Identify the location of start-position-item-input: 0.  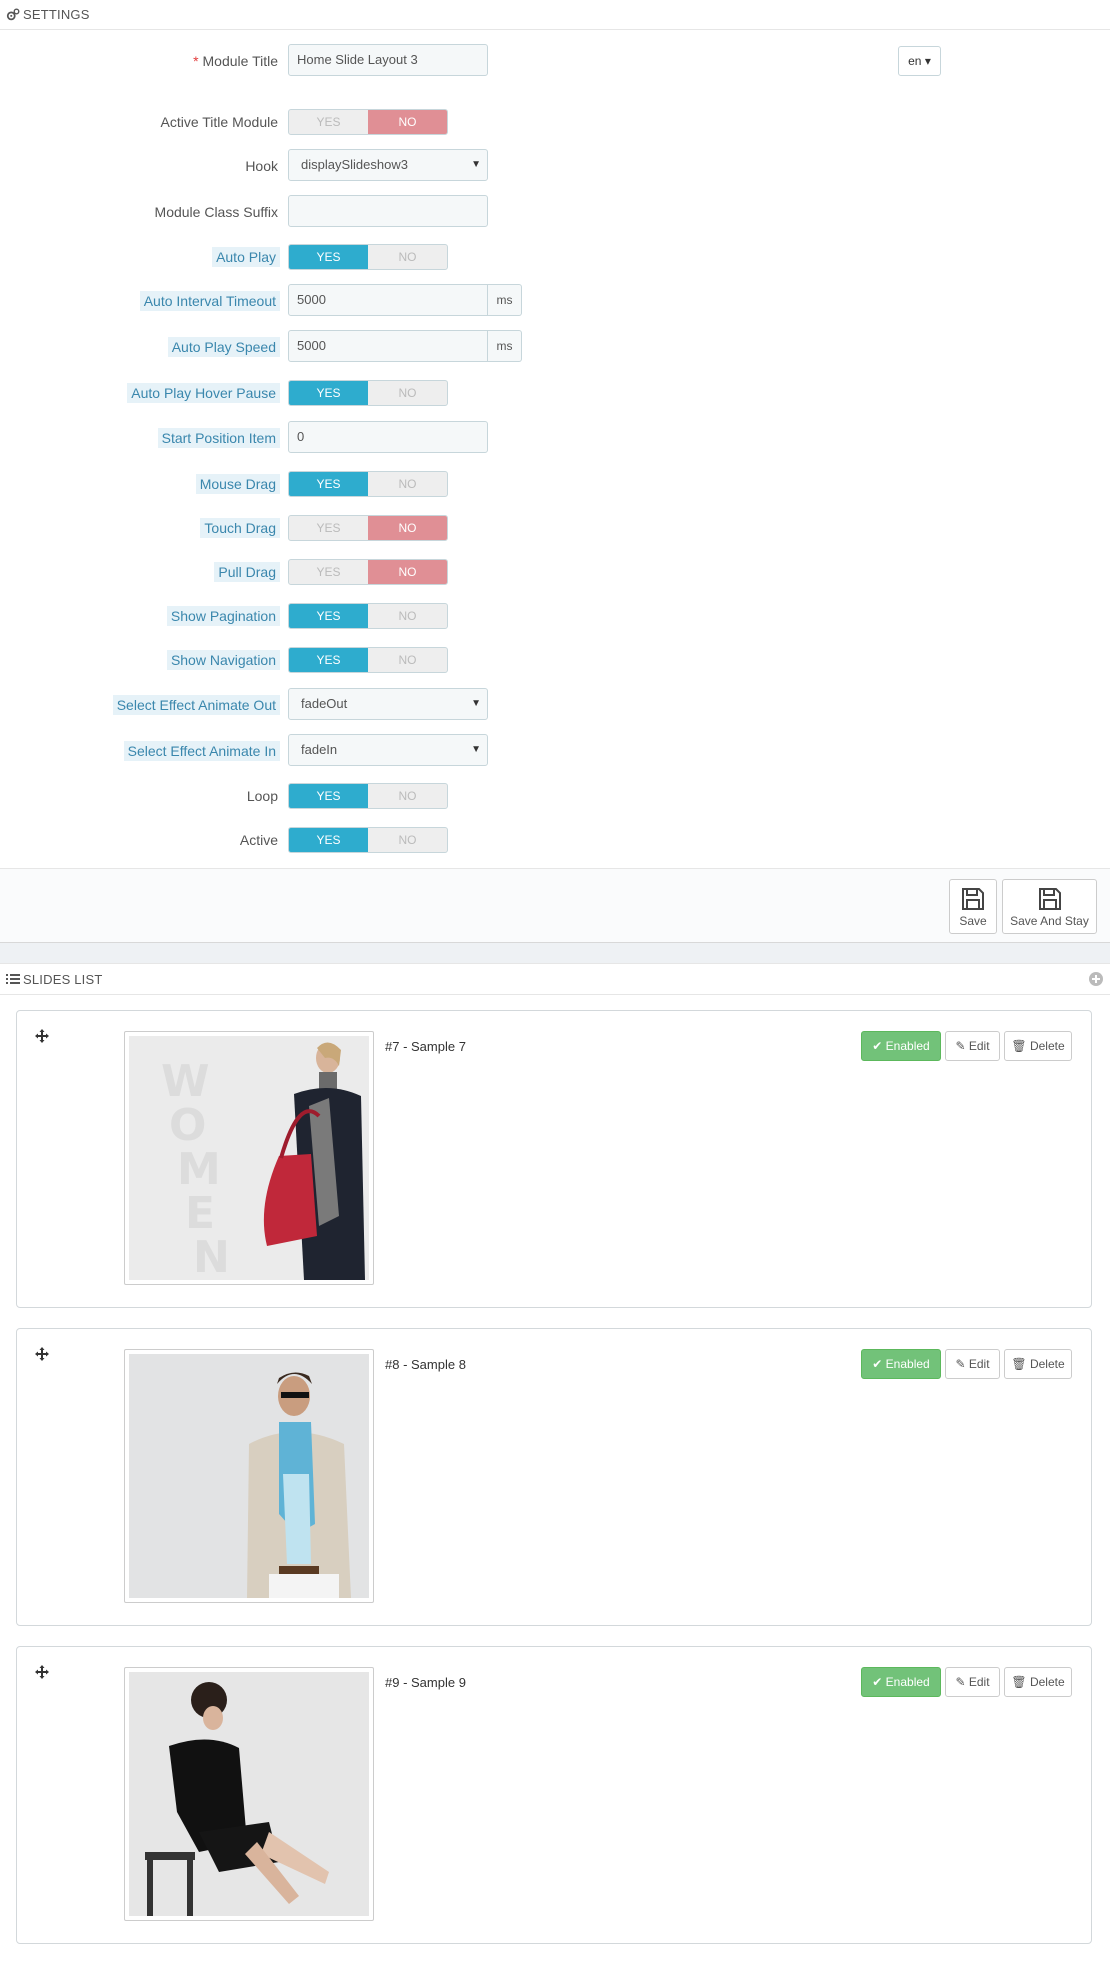
(388, 437).